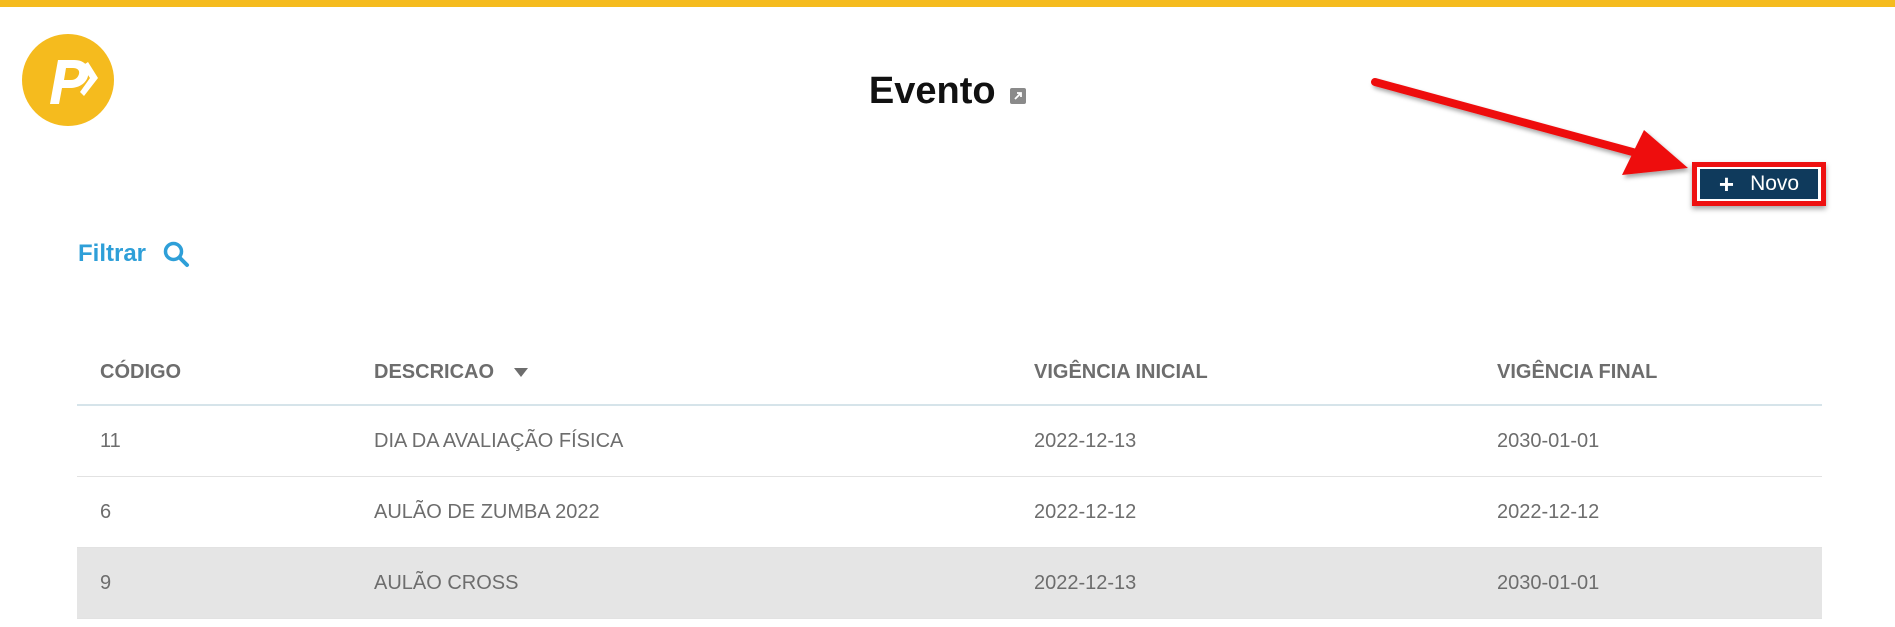  I want to click on column-header-vigencia-final: VIGÊNCIA FINAL, so click(1648, 373).